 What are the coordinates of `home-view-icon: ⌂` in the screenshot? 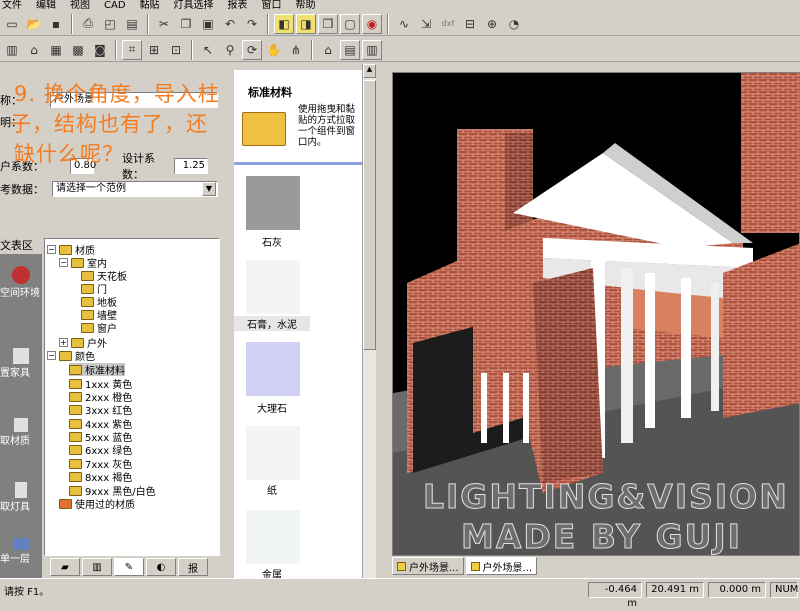 It's located at (328, 50).